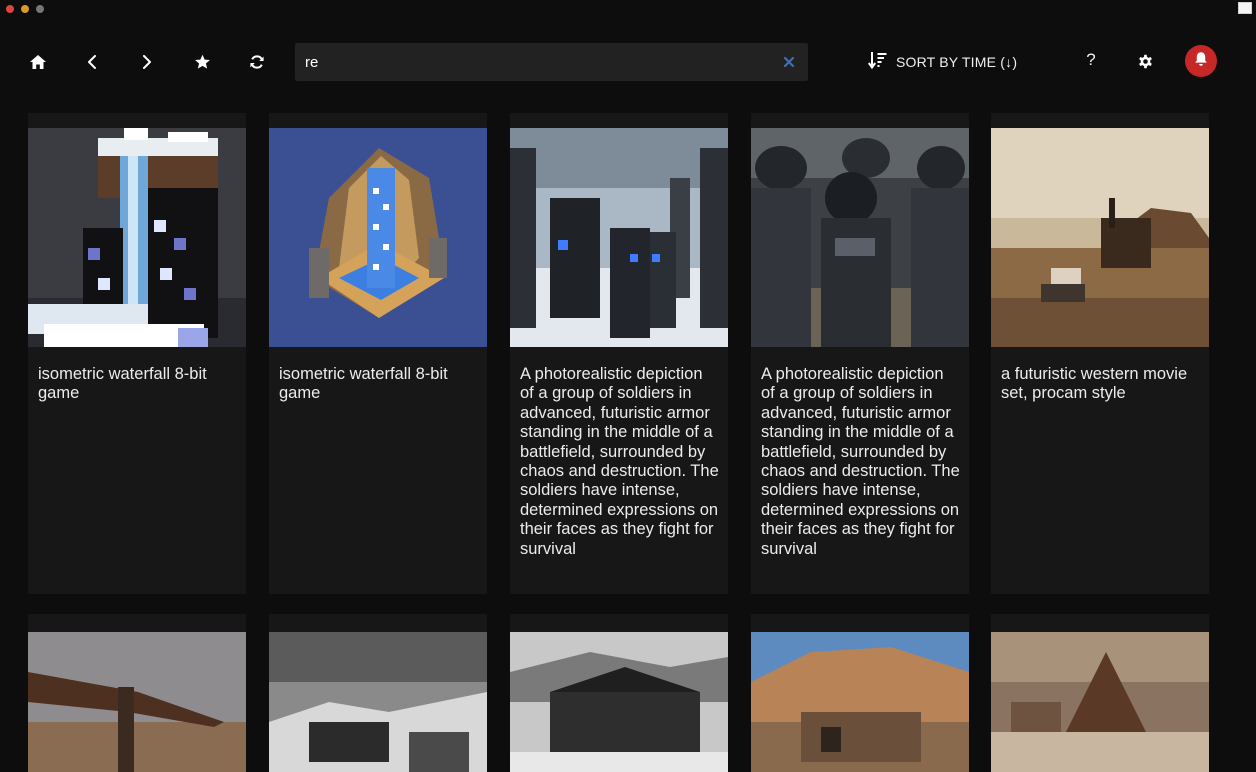 The width and height of the screenshot is (1256, 772). I want to click on notifications-button, so click(1201, 61).